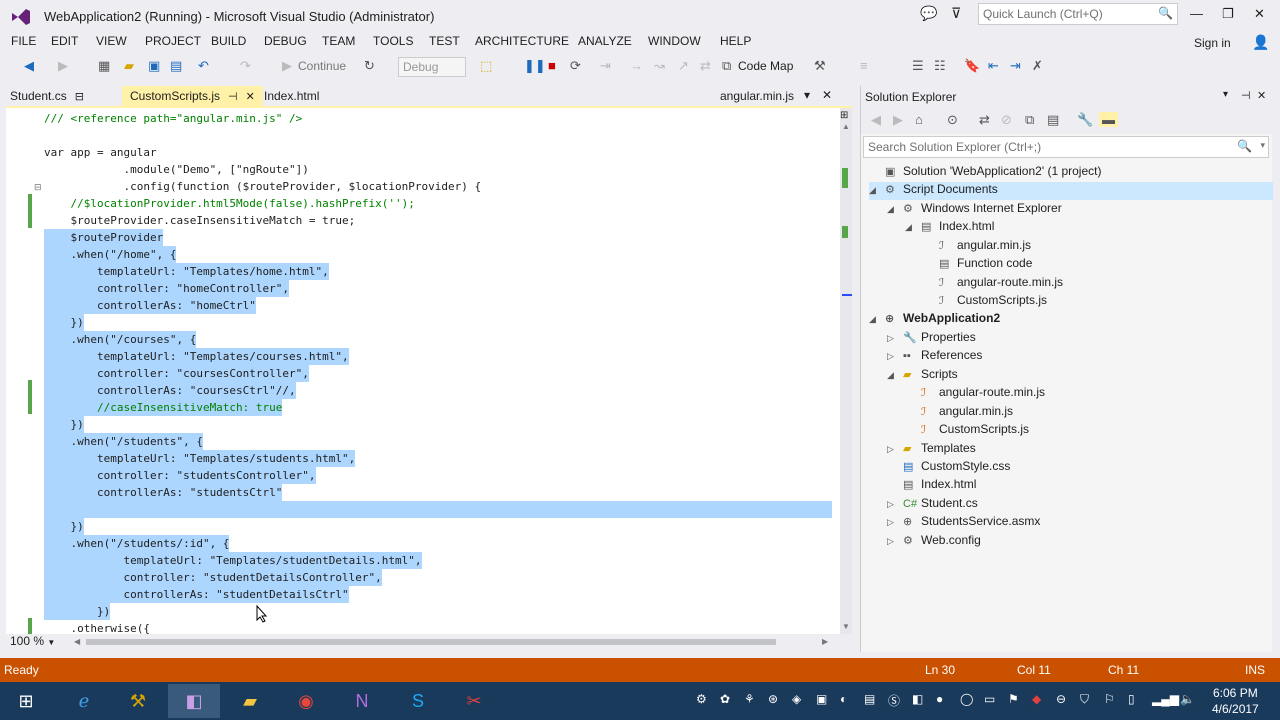 The height and width of the screenshot is (720, 1280). I want to click on back-icon: ◀, so click(876, 120).